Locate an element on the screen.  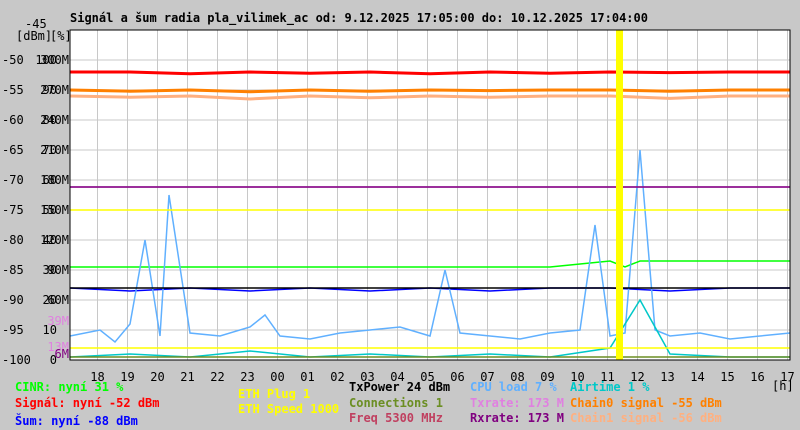
x-unit-label: [h] is located at coordinates (783, 386).